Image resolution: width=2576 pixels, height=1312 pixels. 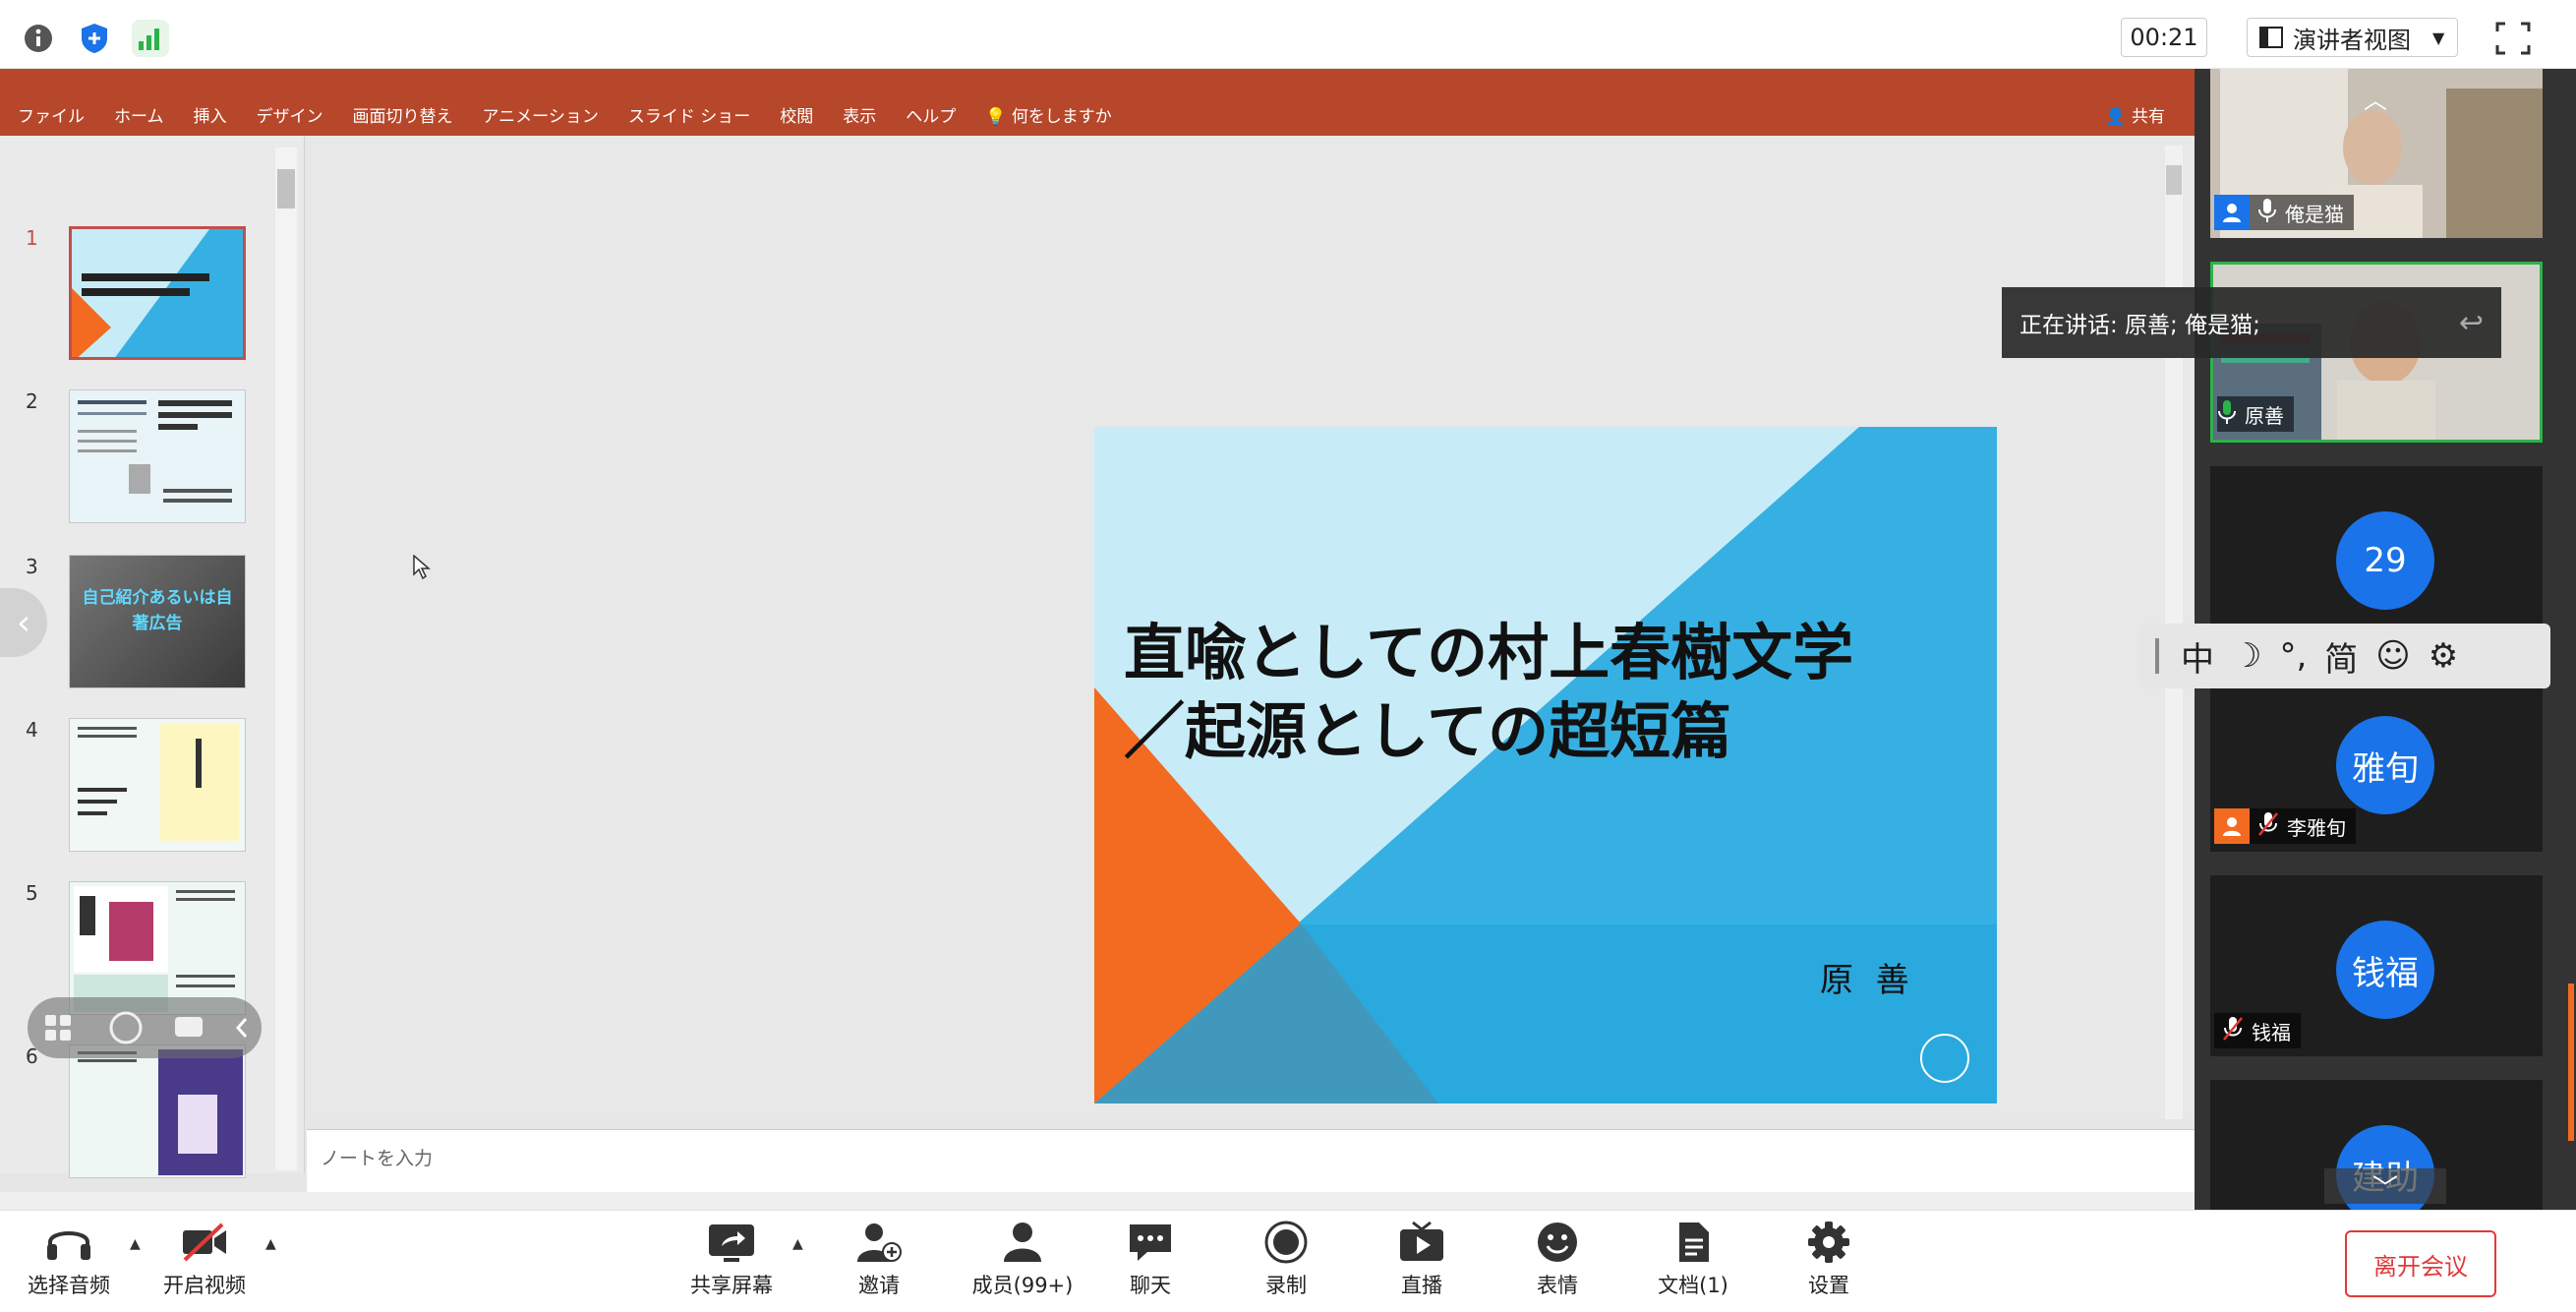 I want to click on menu-view: 表示, so click(x=859, y=114).